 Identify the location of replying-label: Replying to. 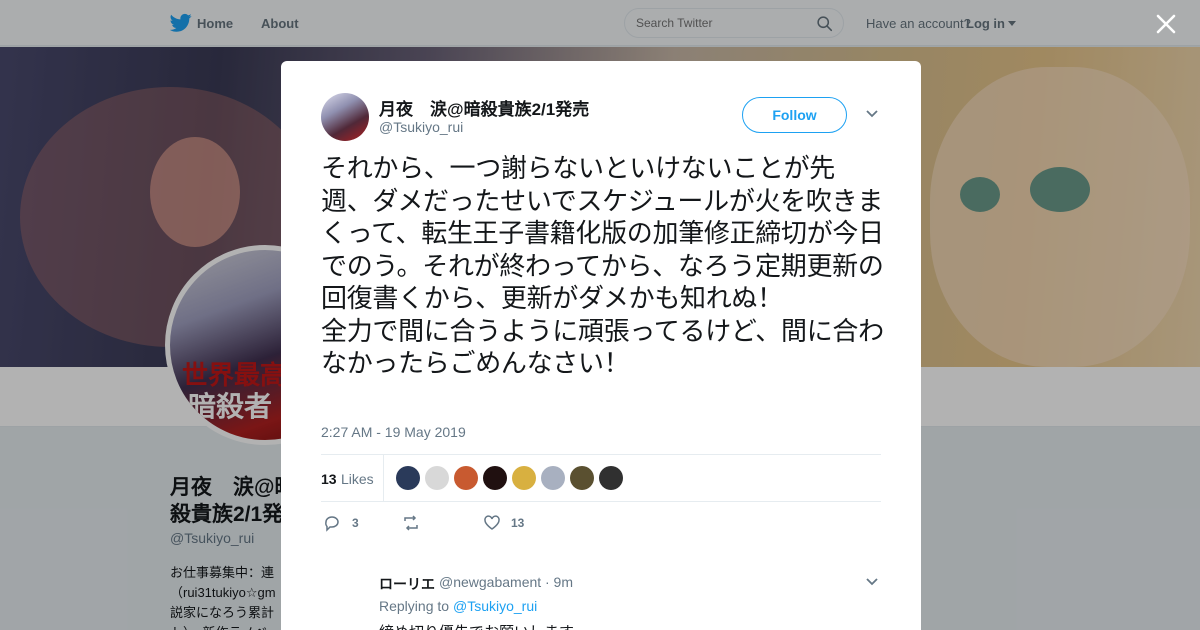
(414, 606).